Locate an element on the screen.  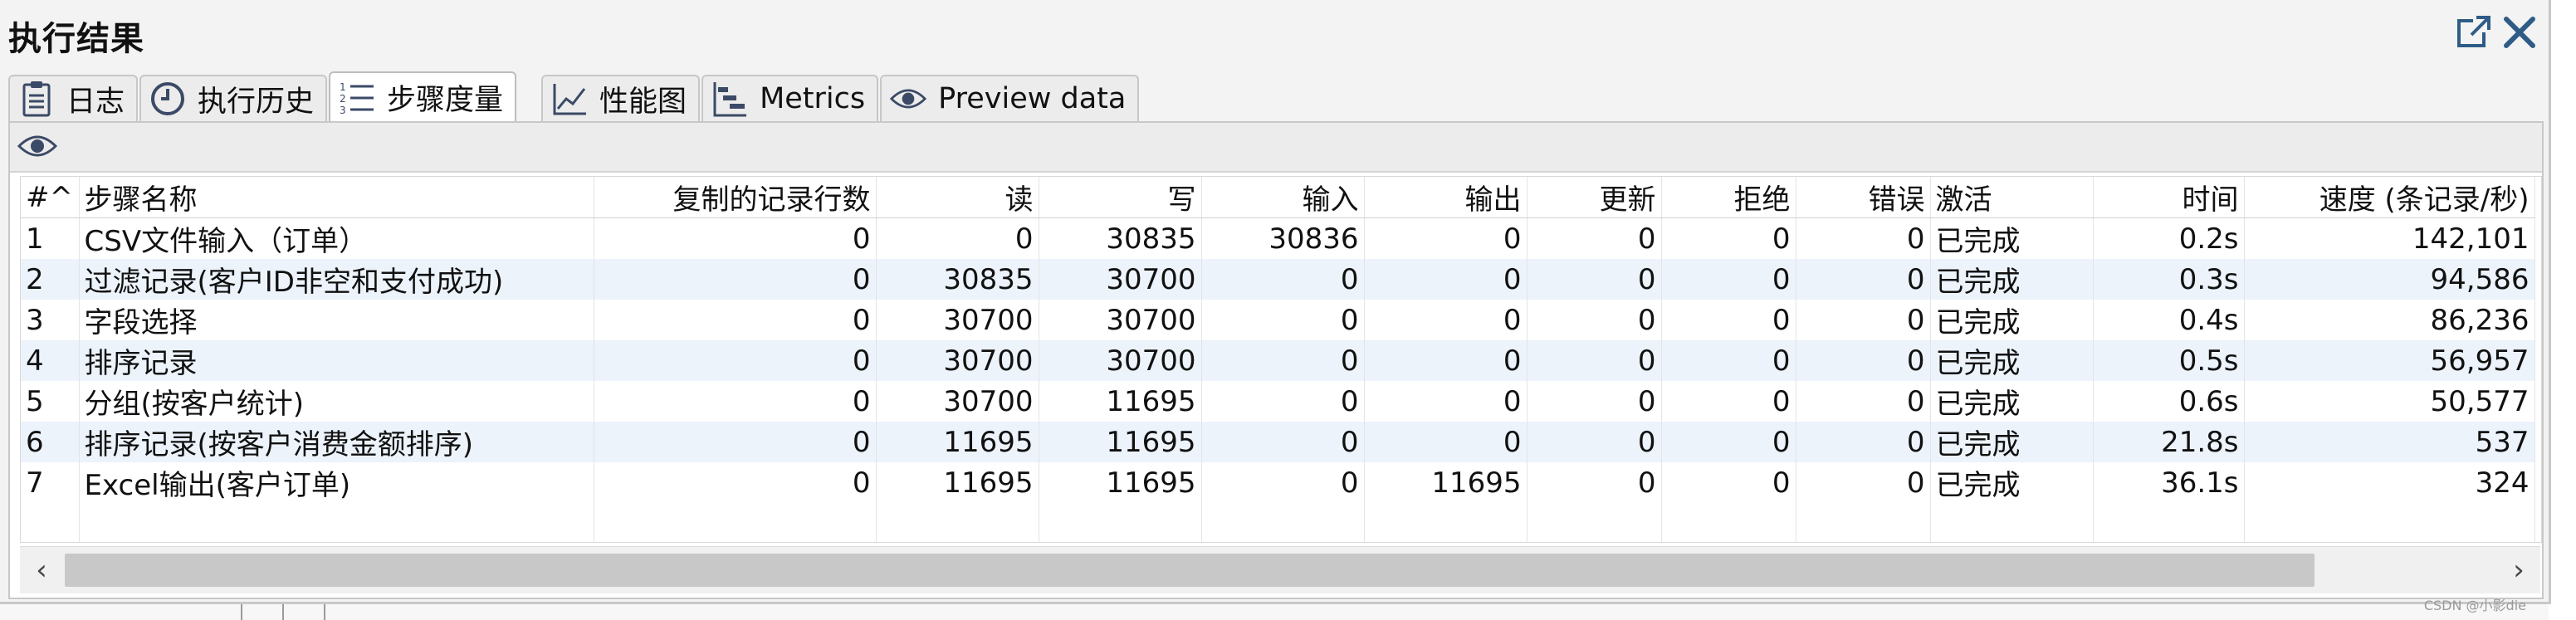
column-header-step-name: 步骤名称 is located at coordinates (336, 197).